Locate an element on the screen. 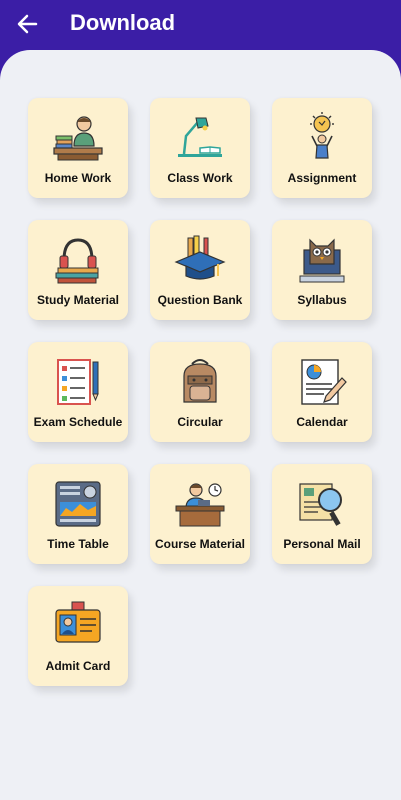 This screenshot has height=800, width=401. tile-question-bank: Question Bank is located at coordinates (200, 270).